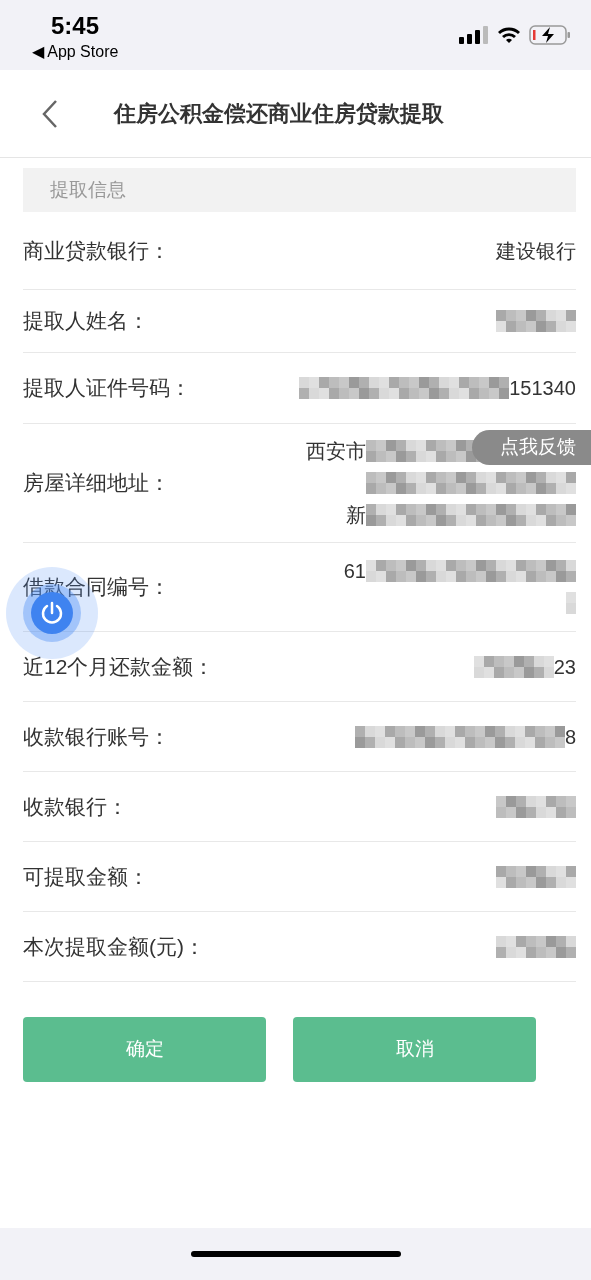  What do you see at coordinates (107, 388) in the screenshot?
I see `field-label: 提取人证件号码：` at bounding box center [107, 388].